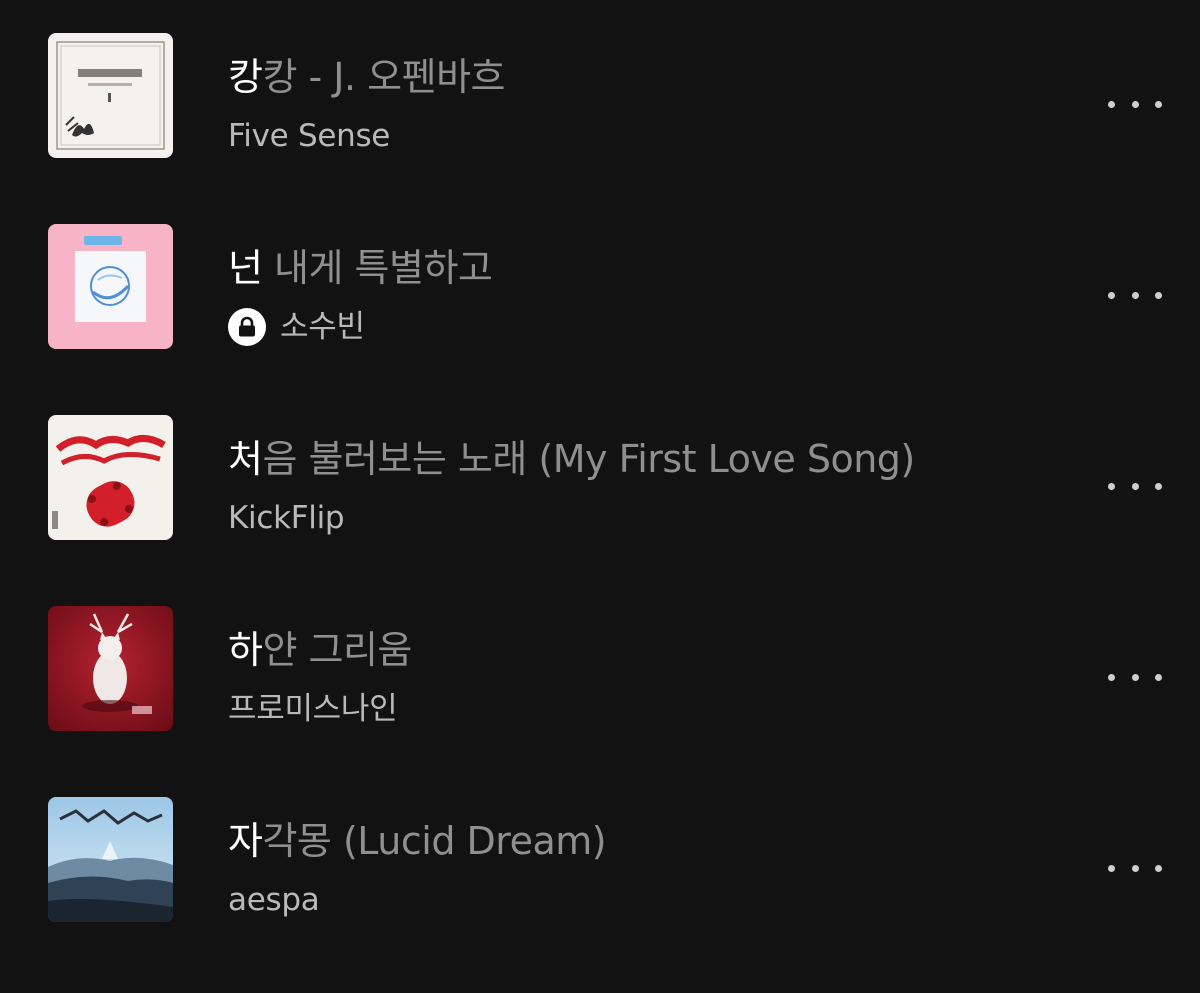 This screenshot has width=1200, height=993. I want to click on artist-line: KickFlip, so click(286, 518).